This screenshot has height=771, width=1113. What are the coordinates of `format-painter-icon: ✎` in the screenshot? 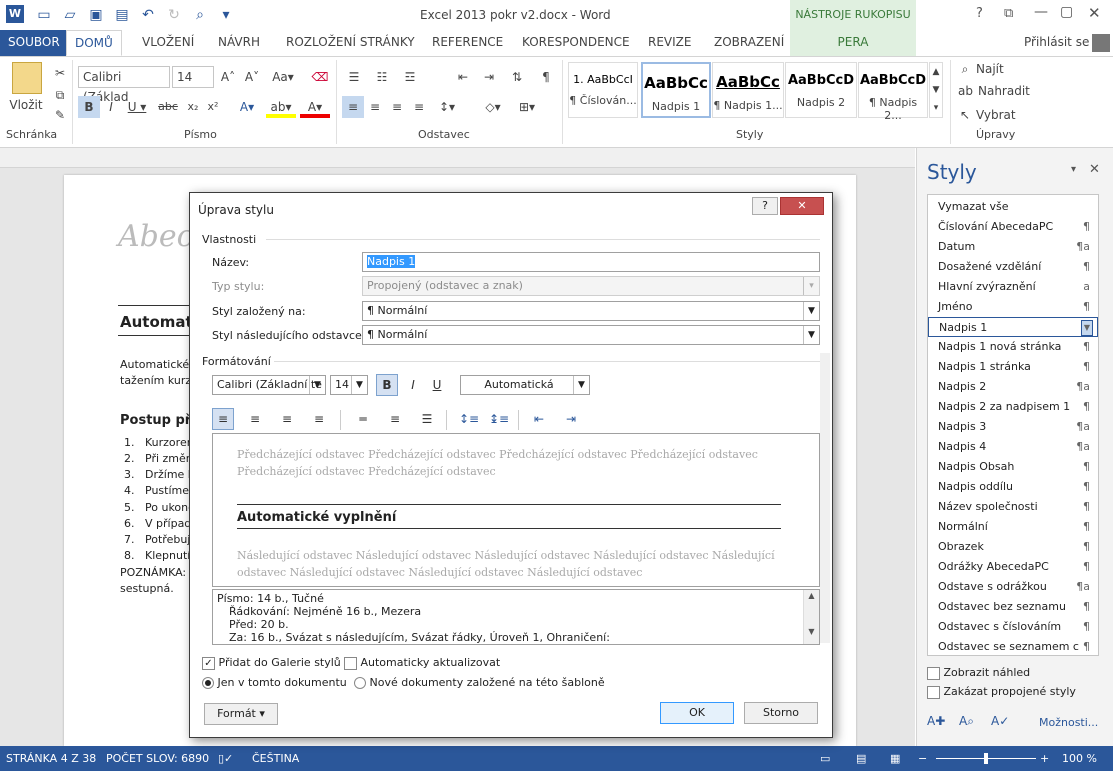 It's located at (60, 115).